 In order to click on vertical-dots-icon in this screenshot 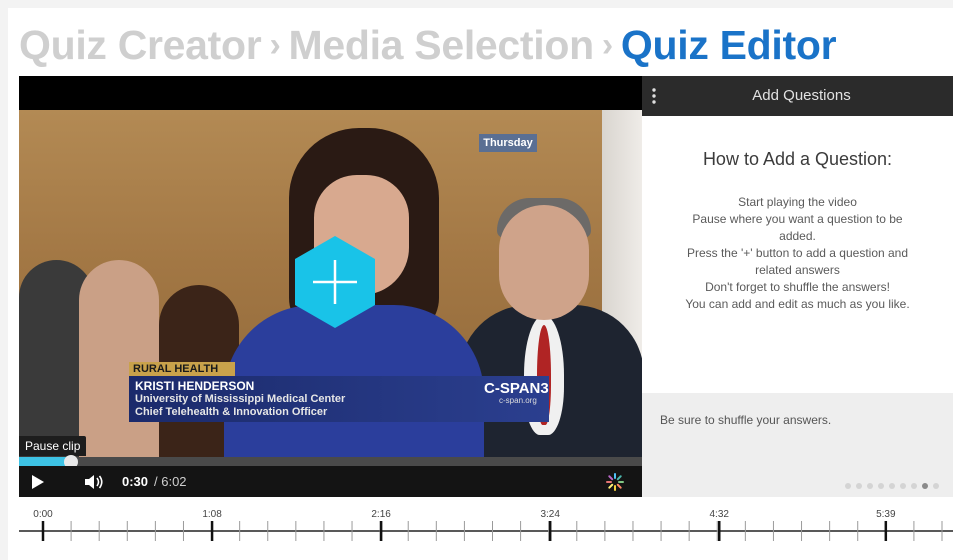, I will do `click(654, 96)`.